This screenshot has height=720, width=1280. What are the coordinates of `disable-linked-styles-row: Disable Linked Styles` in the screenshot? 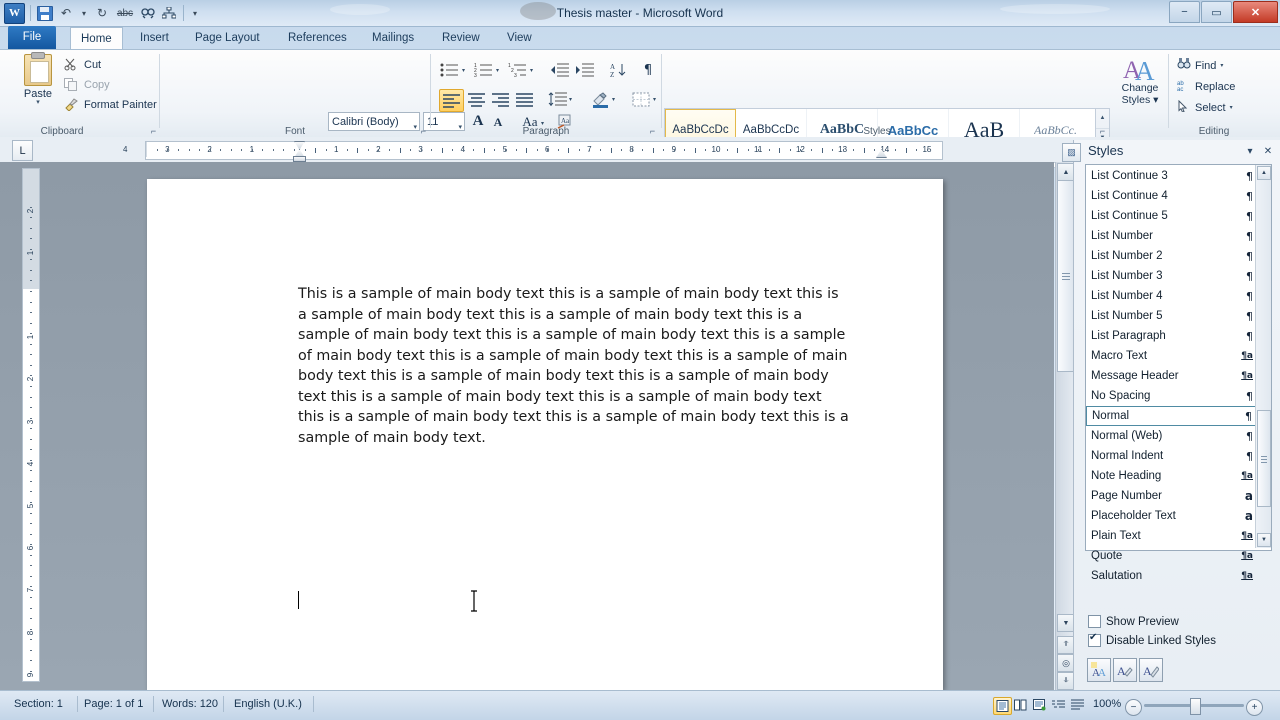 It's located at (1152, 639).